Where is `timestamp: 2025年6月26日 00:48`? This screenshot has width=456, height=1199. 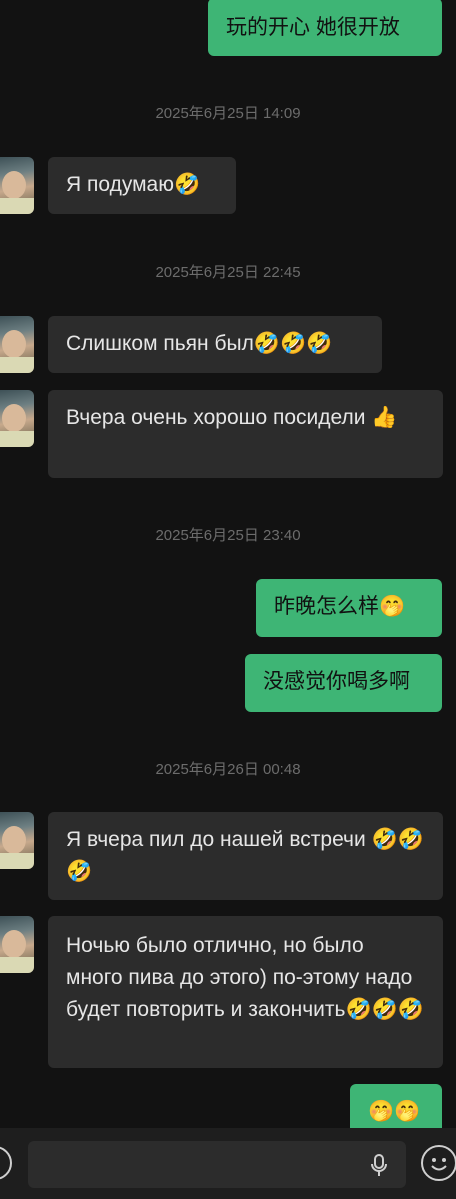
timestamp: 2025年6月26日 00:48 is located at coordinates (228, 769).